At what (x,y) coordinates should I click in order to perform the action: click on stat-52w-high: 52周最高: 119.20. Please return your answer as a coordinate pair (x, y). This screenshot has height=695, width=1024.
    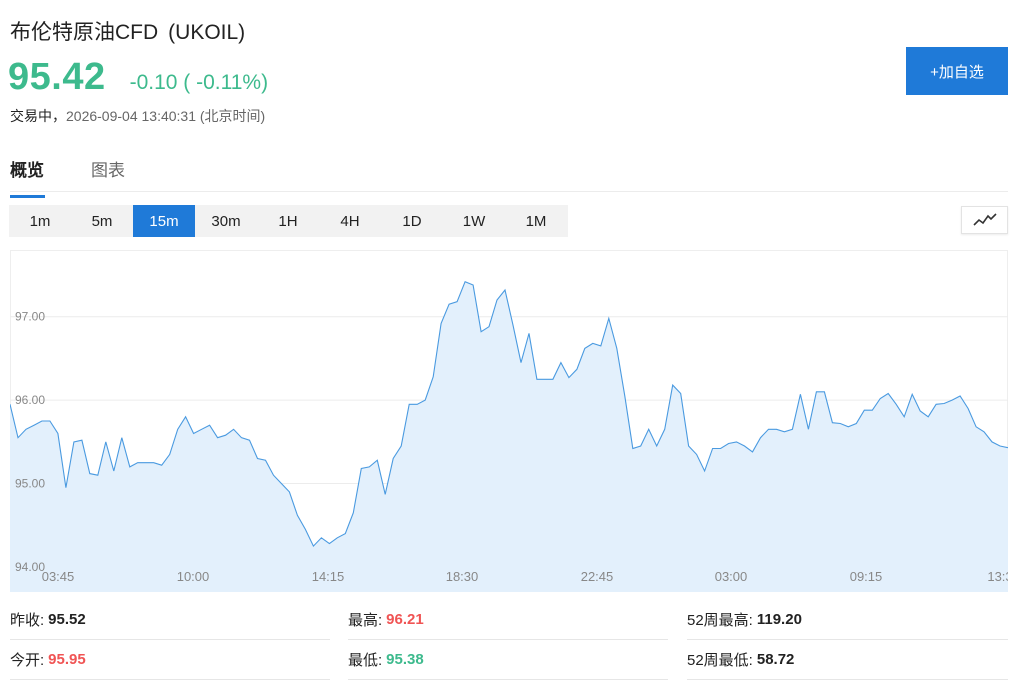
    Looking at the image, I should click on (847, 620).